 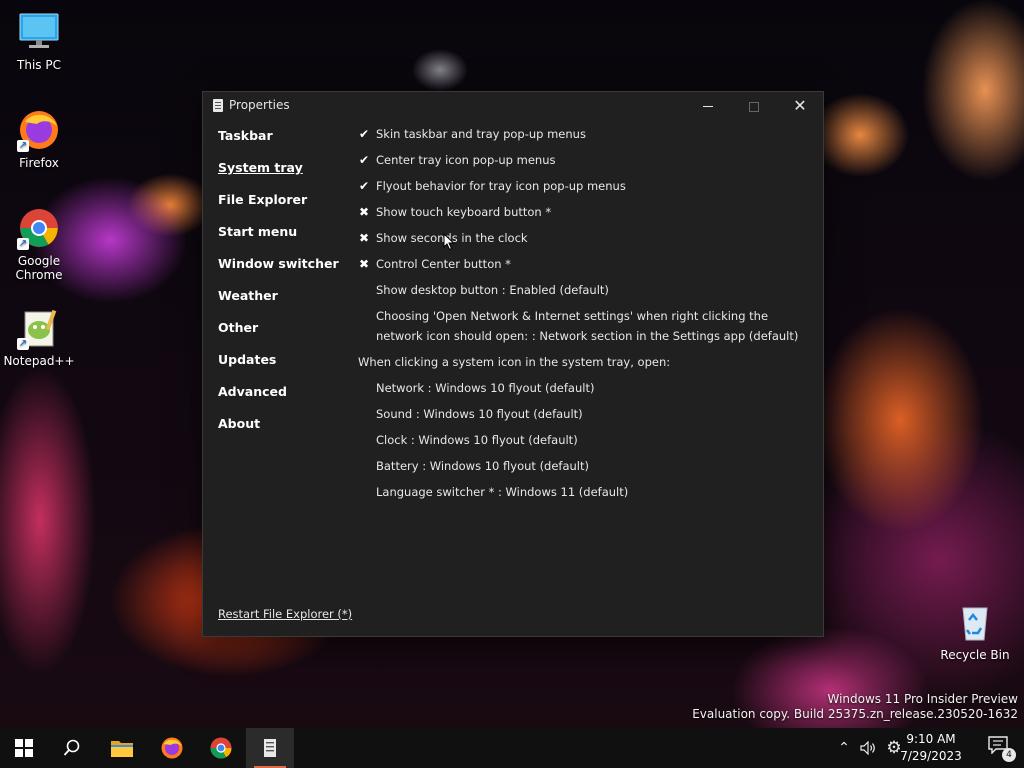 I want to click on sidebar-item-system-tray: System tray, so click(x=283, y=176).